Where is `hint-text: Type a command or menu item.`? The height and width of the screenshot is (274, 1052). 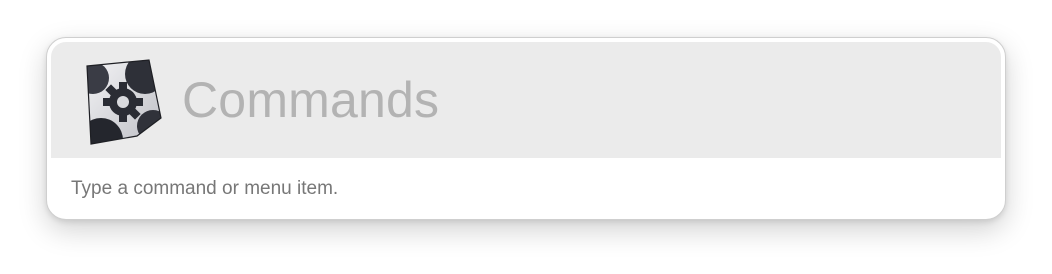 hint-text: Type a command or menu item. is located at coordinates (205, 188).